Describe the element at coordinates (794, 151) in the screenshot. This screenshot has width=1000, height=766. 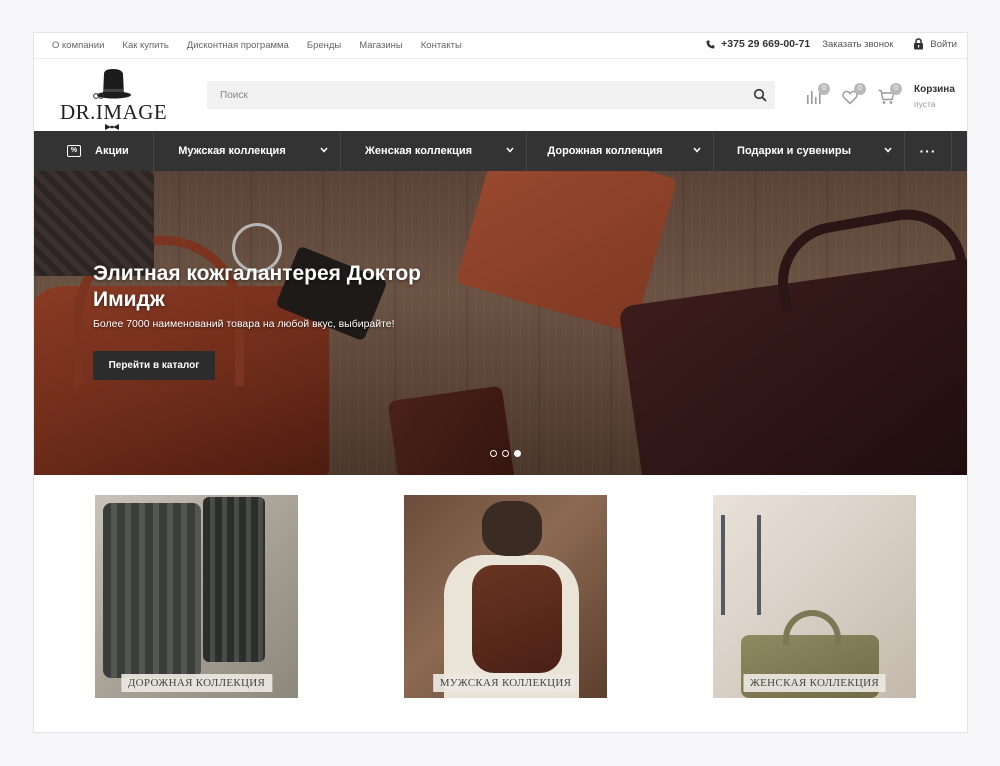
I see `nav-gifts-label: Подарки и сувениры` at that location.